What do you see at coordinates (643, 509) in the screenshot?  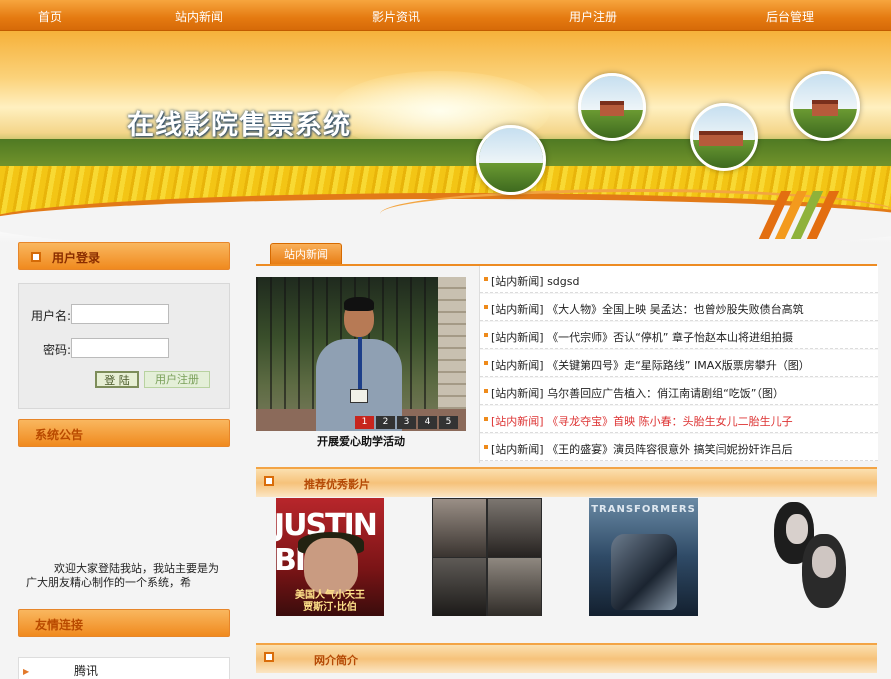 I see `poster-title-text: TRANSFORMERS` at bounding box center [643, 509].